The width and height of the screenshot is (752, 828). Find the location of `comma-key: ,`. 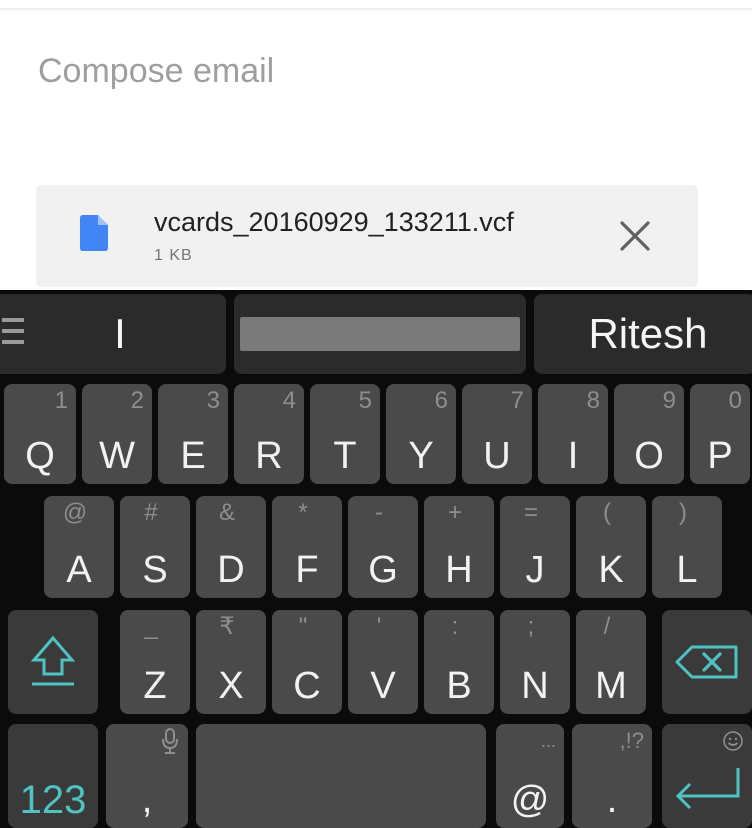

comma-key: , is located at coordinates (147, 776).